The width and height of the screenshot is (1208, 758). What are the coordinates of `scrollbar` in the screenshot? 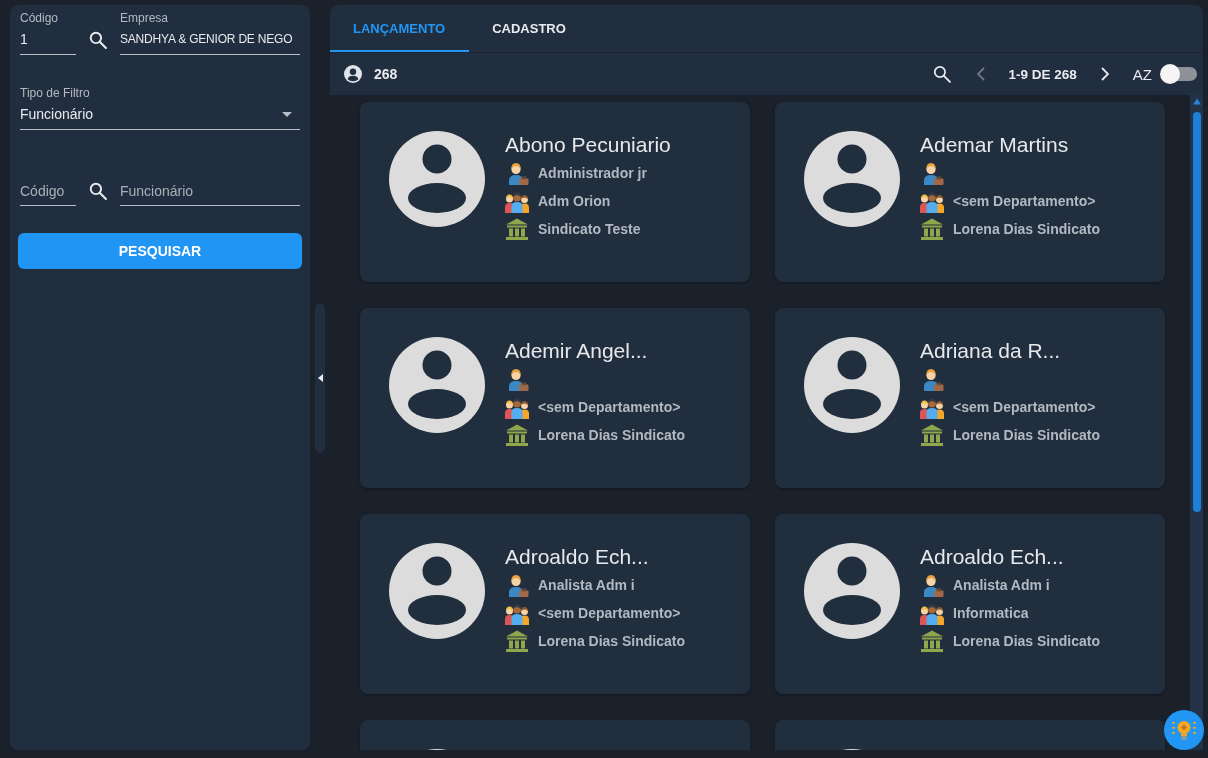 It's located at (1196, 422).